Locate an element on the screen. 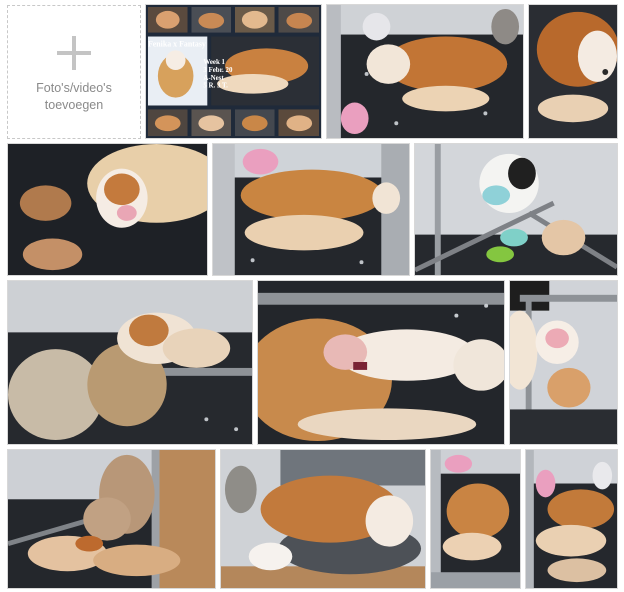  photo-newborn-puppy-between-paws is located at coordinates (107, 209).